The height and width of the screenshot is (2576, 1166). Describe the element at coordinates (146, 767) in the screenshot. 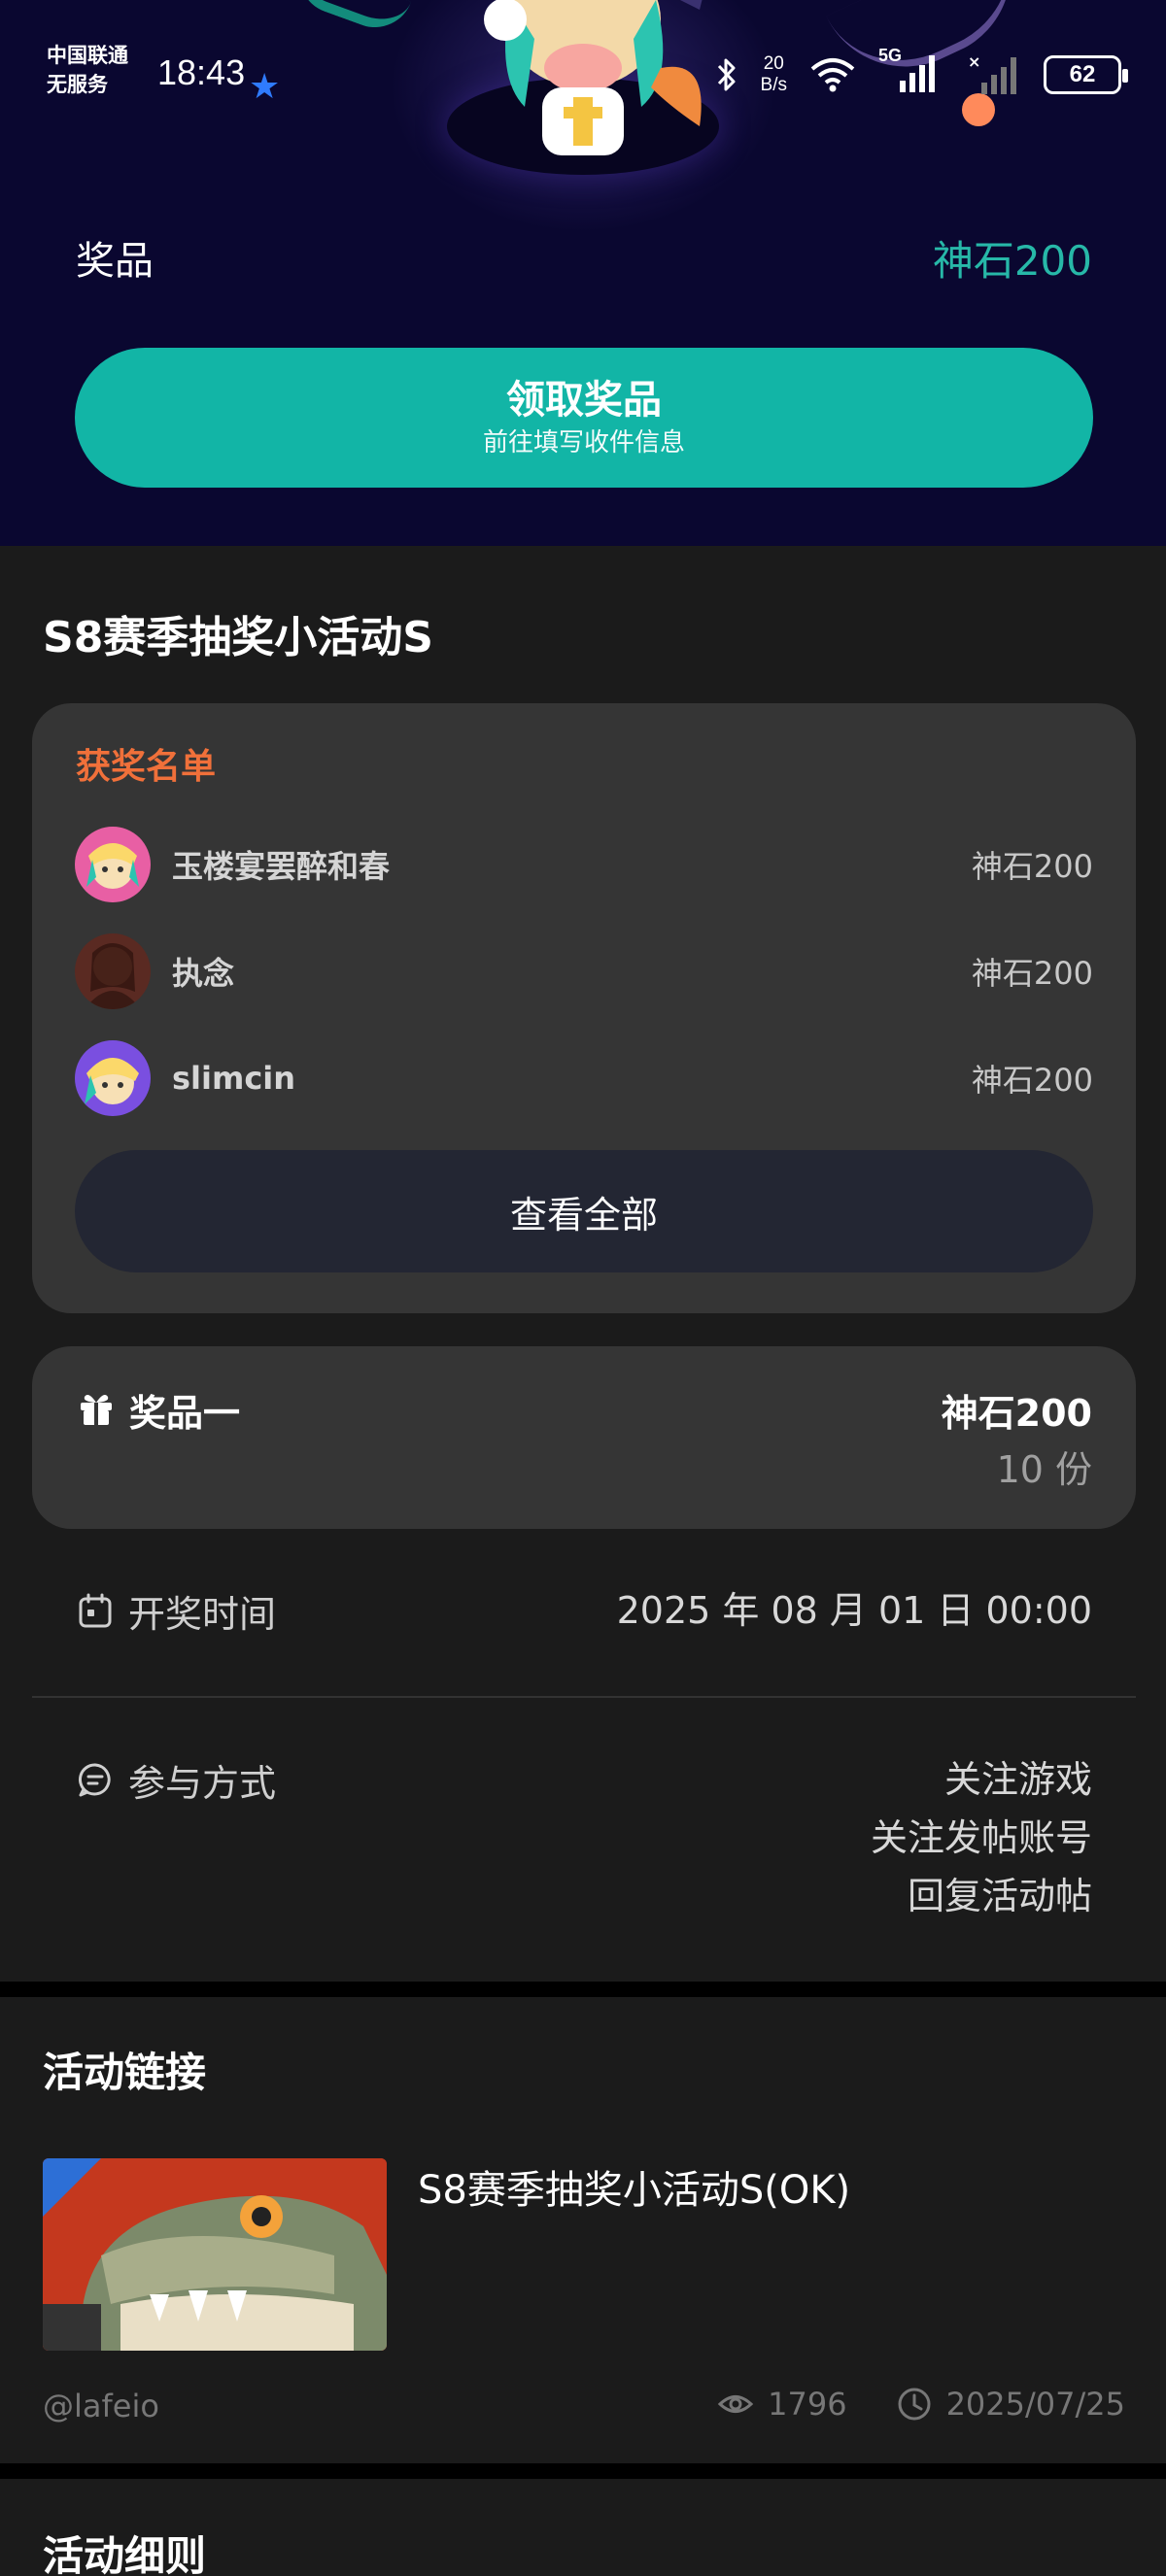

I see `winners-heading: 获奖名单` at that location.